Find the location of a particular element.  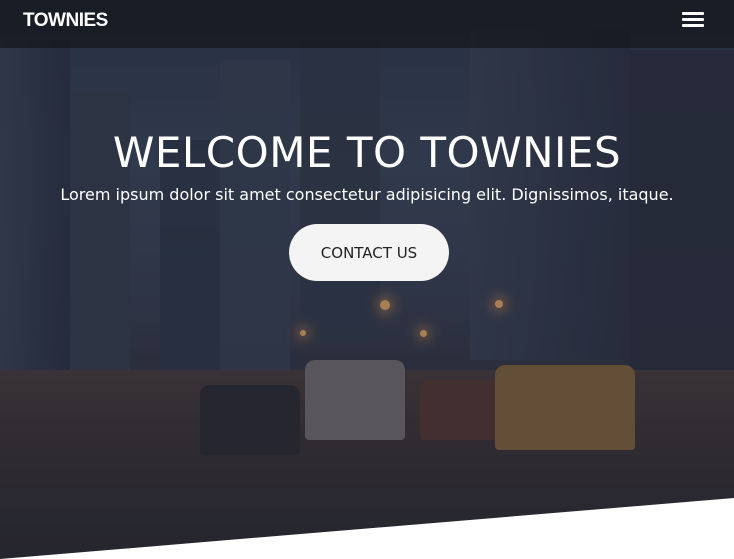

brand-logo: TOWNIES is located at coordinates (65, 21).